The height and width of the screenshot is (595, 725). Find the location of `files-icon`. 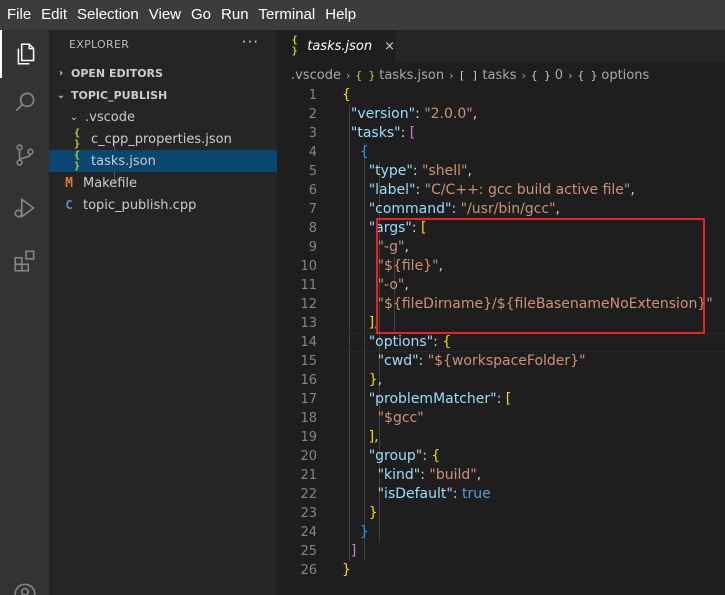

files-icon is located at coordinates (24, 54).